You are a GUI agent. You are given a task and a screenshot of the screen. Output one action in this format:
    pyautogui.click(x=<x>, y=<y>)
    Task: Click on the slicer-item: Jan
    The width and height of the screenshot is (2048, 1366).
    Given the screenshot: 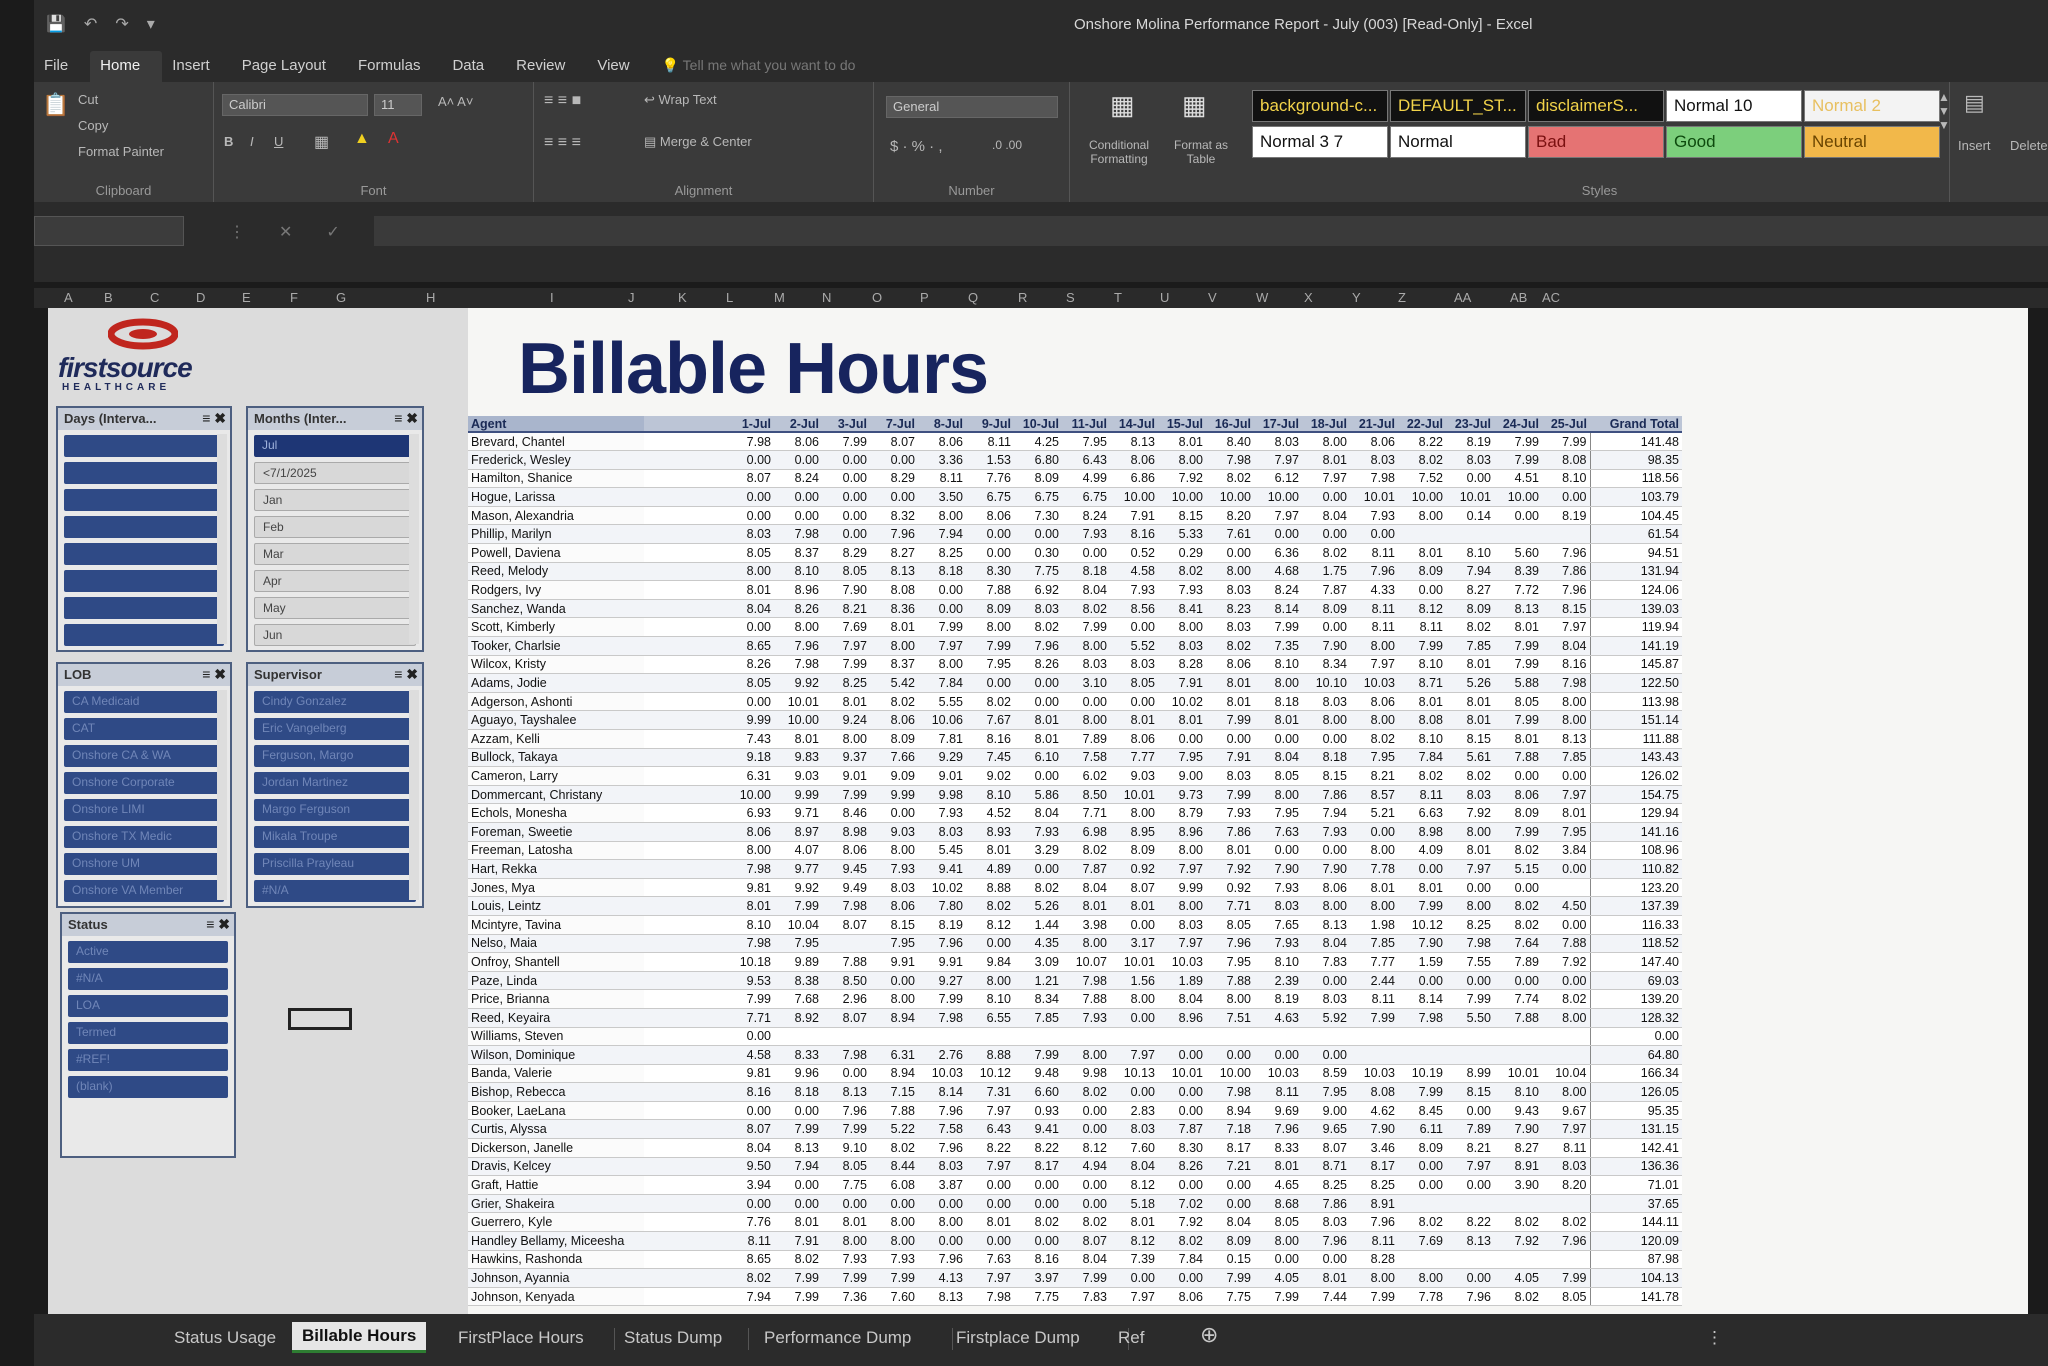 What is the action you would take?
    pyautogui.click(x=335, y=500)
    